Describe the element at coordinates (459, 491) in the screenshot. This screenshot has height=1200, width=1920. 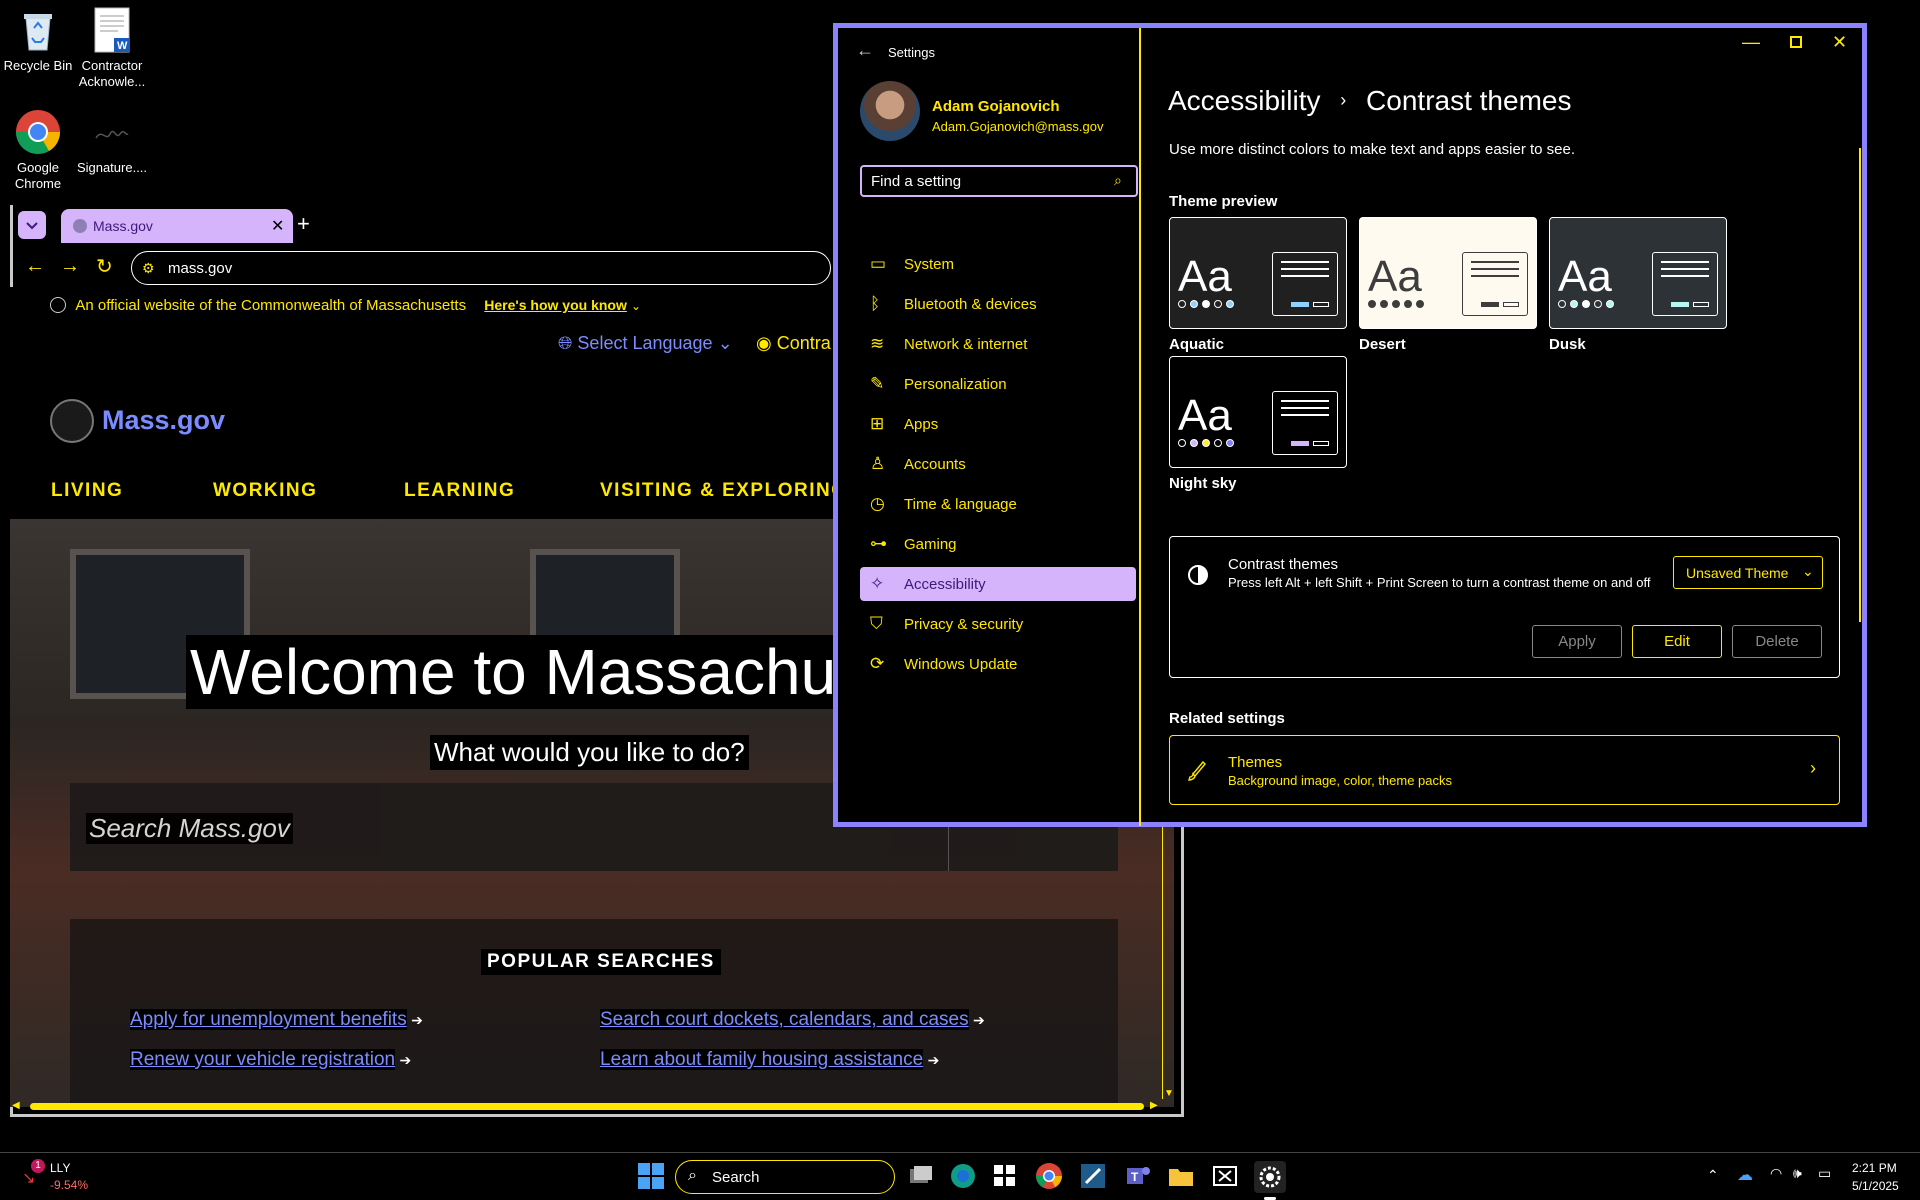
I see `nav-learning: LEARNING` at that location.